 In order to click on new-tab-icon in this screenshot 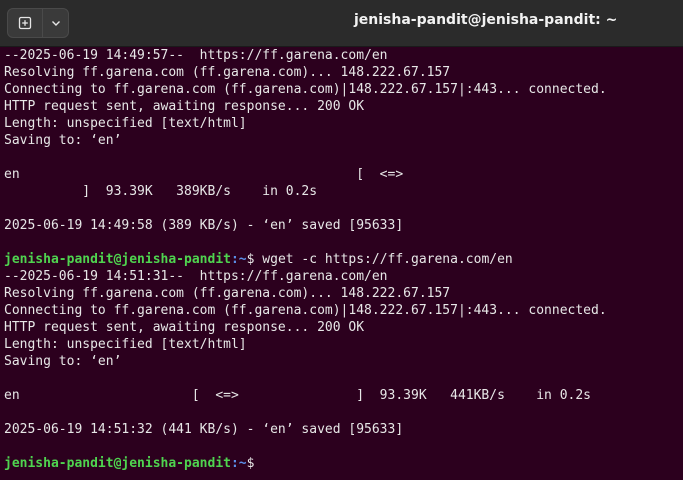, I will do `click(25, 23)`.